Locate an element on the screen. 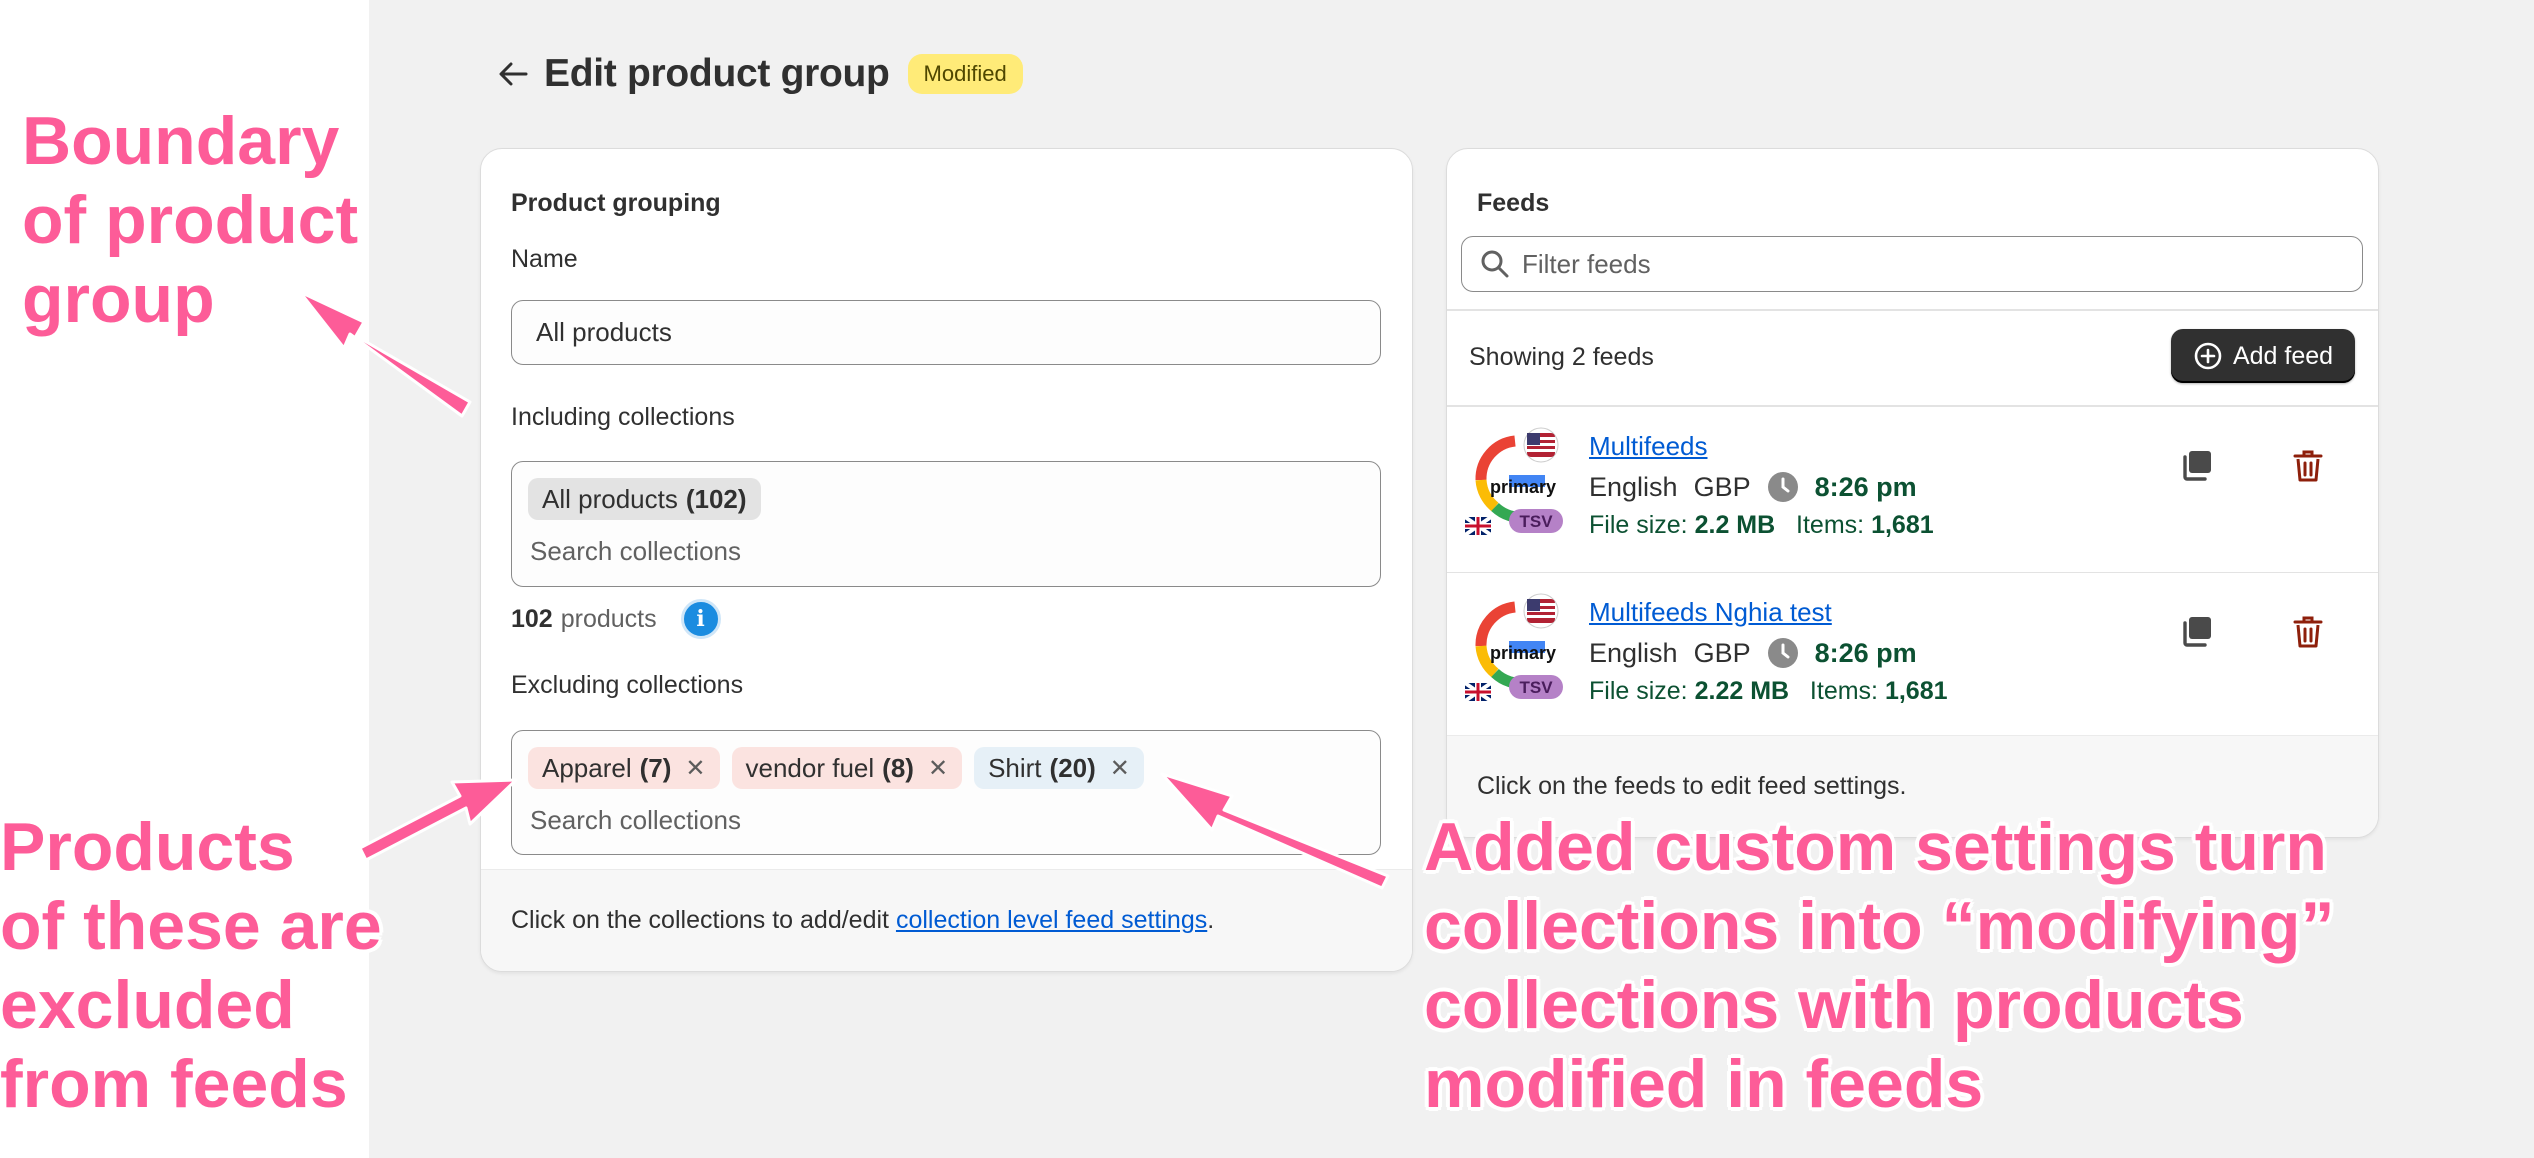  page-header: Edit product group Modified is located at coordinates (756, 74).